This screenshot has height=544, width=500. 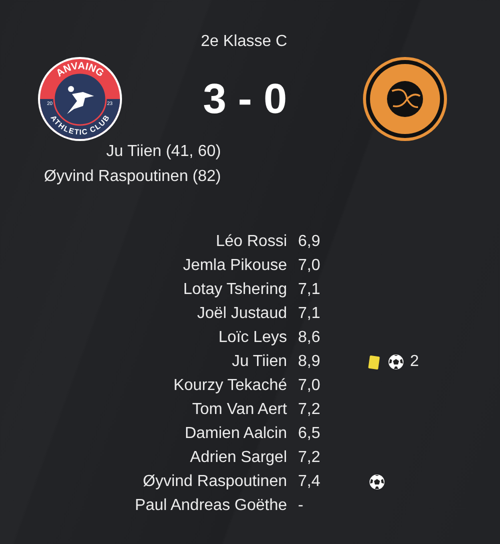 I want to click on booking-card-icon, so click(x=374, y=362).